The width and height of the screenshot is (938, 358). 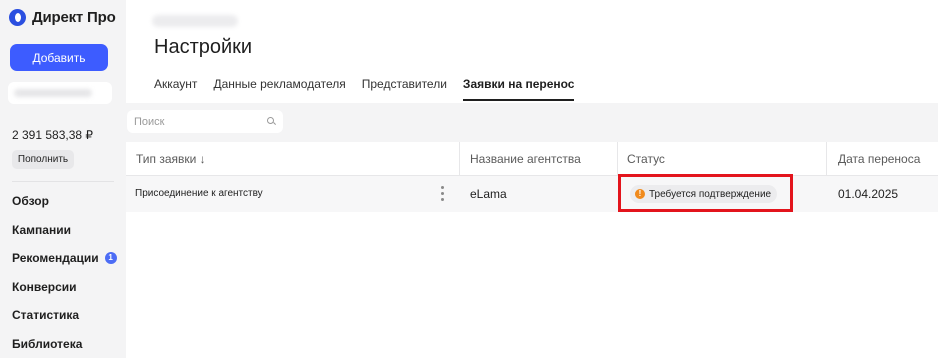 I want to click on column-header-request-type: Тип заявки ↓, so click(x=171, y=159).